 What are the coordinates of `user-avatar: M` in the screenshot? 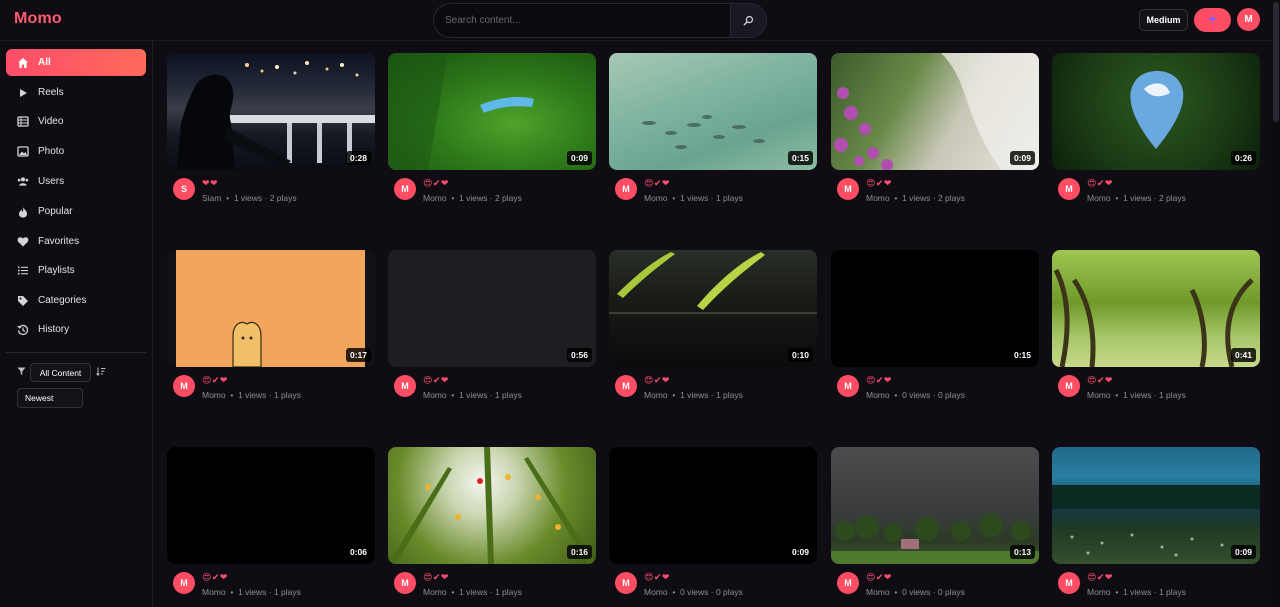 It's located at (1248, 19).